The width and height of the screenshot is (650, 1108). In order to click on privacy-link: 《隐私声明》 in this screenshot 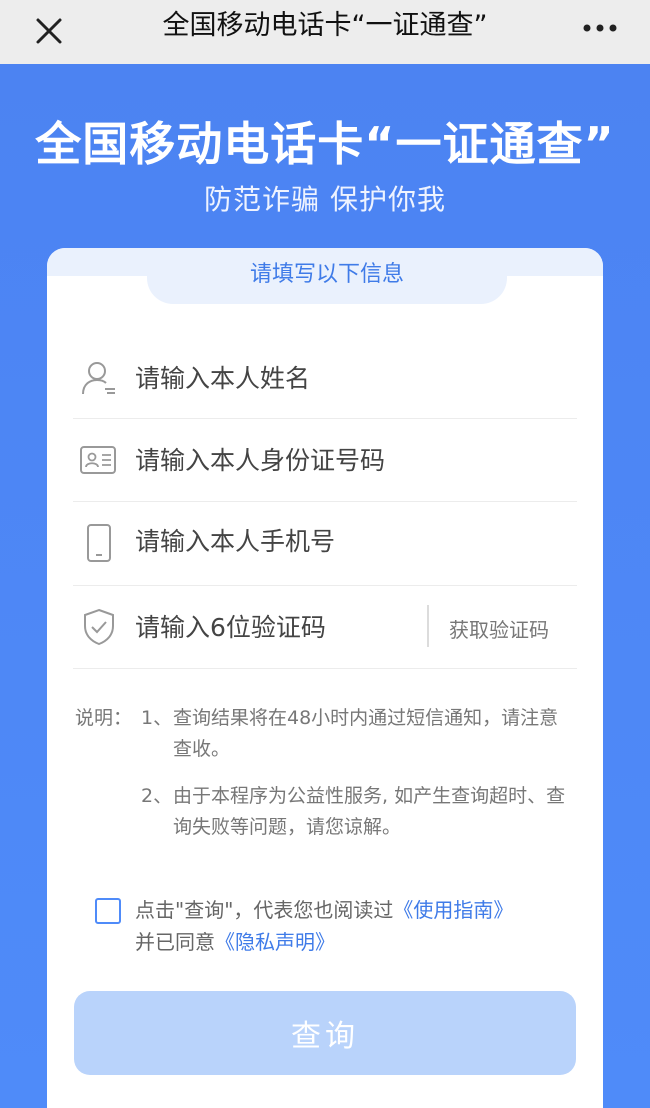, I will do `click(275, 942)`.